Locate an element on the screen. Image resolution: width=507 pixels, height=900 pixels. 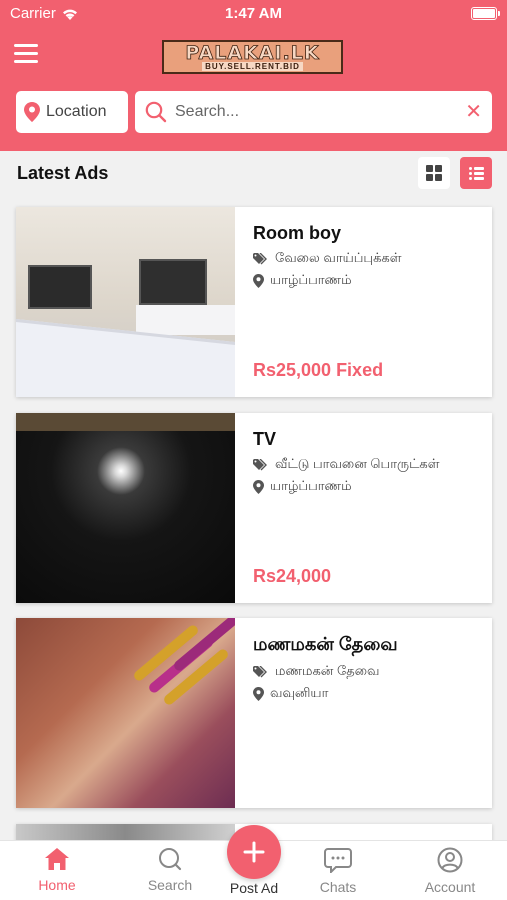
account-icon is located at coordinates (450, 860).